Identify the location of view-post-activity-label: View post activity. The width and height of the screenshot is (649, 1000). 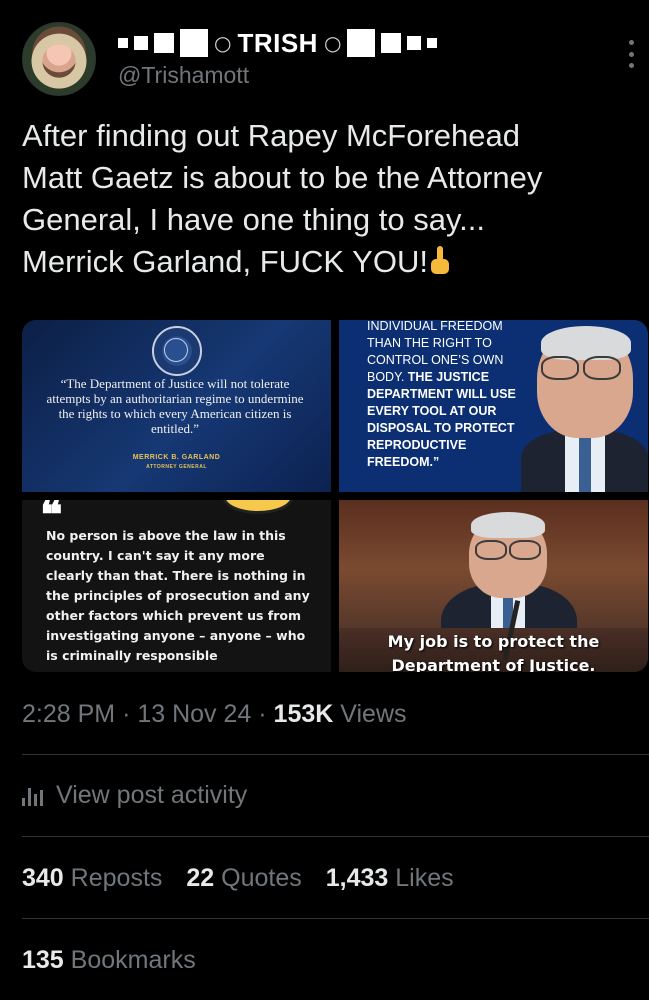
(152, 795).